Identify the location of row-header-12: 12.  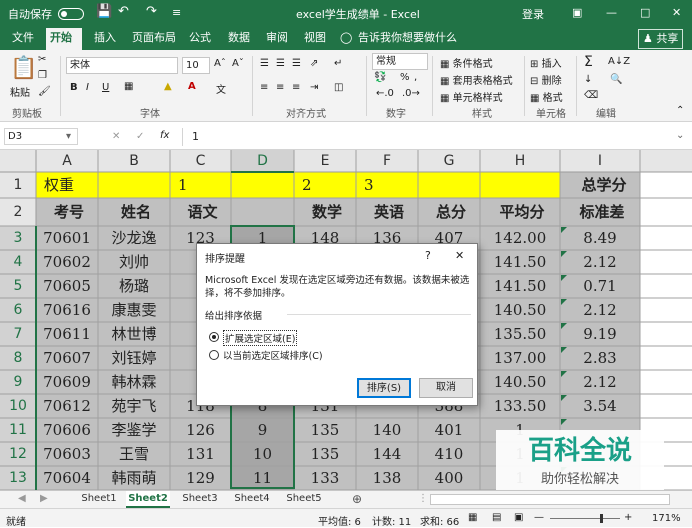
(18, 454).